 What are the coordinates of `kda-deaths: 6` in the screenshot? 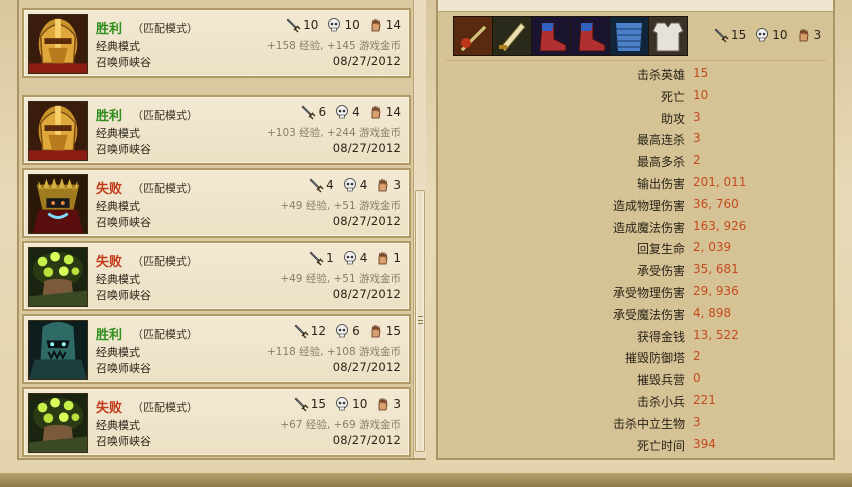 It's located at (356, 331).